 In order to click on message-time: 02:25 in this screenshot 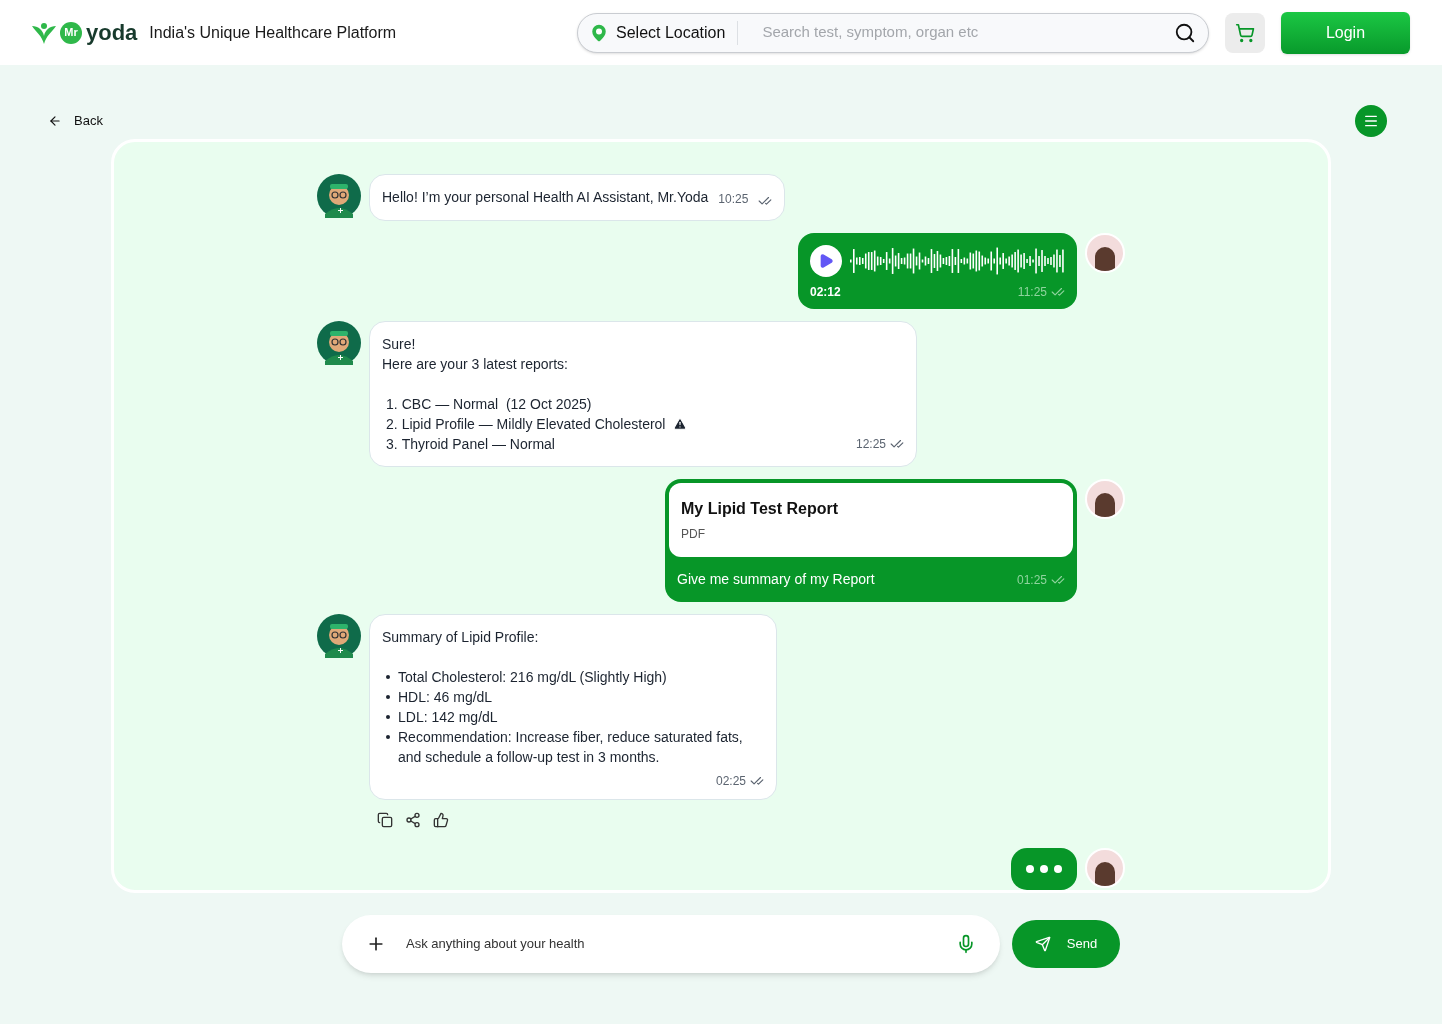, I will do `click(730, 781)`.